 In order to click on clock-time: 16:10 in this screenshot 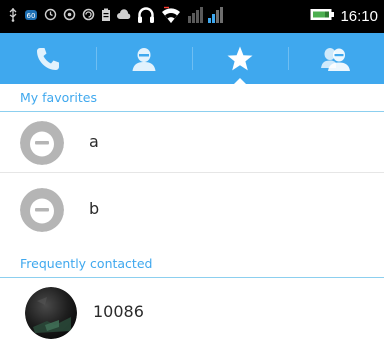, I will do `click(359, 16)`.